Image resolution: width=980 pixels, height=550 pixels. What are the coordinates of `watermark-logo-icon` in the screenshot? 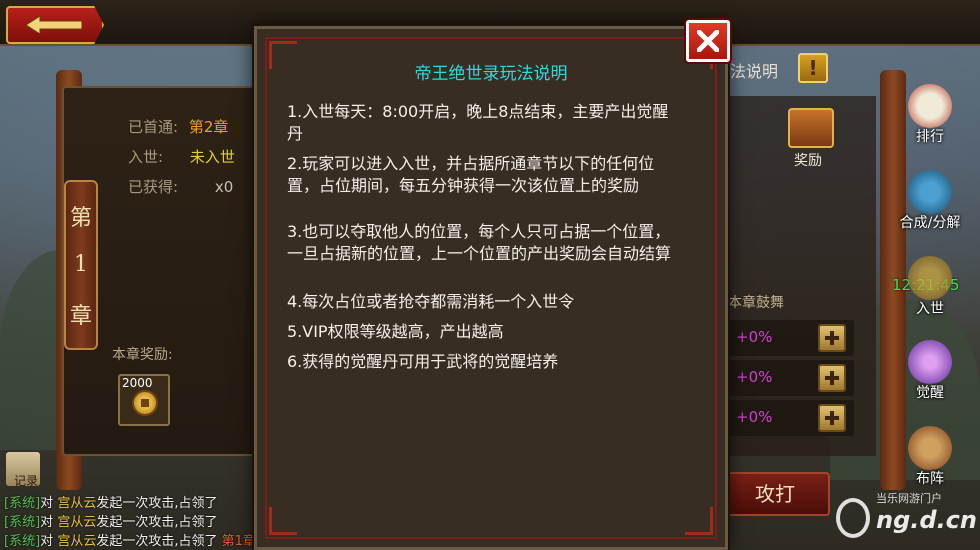 It's located at (853, 518).